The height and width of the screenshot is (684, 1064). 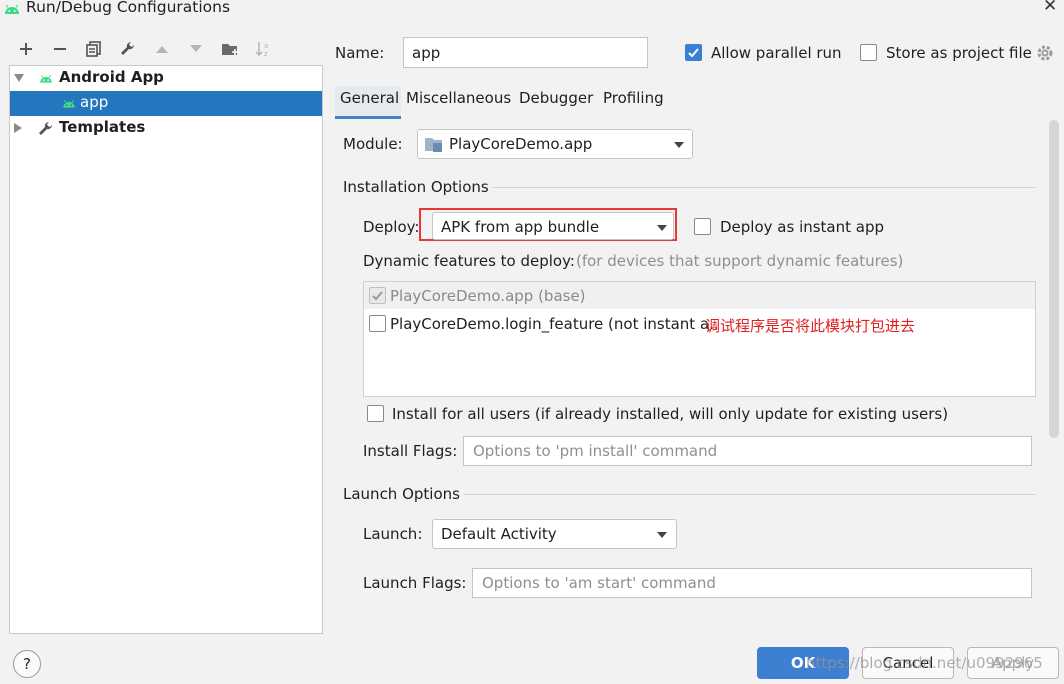 I want to click on tab-debugger-label: Debugger, so click(x=556, y=98).